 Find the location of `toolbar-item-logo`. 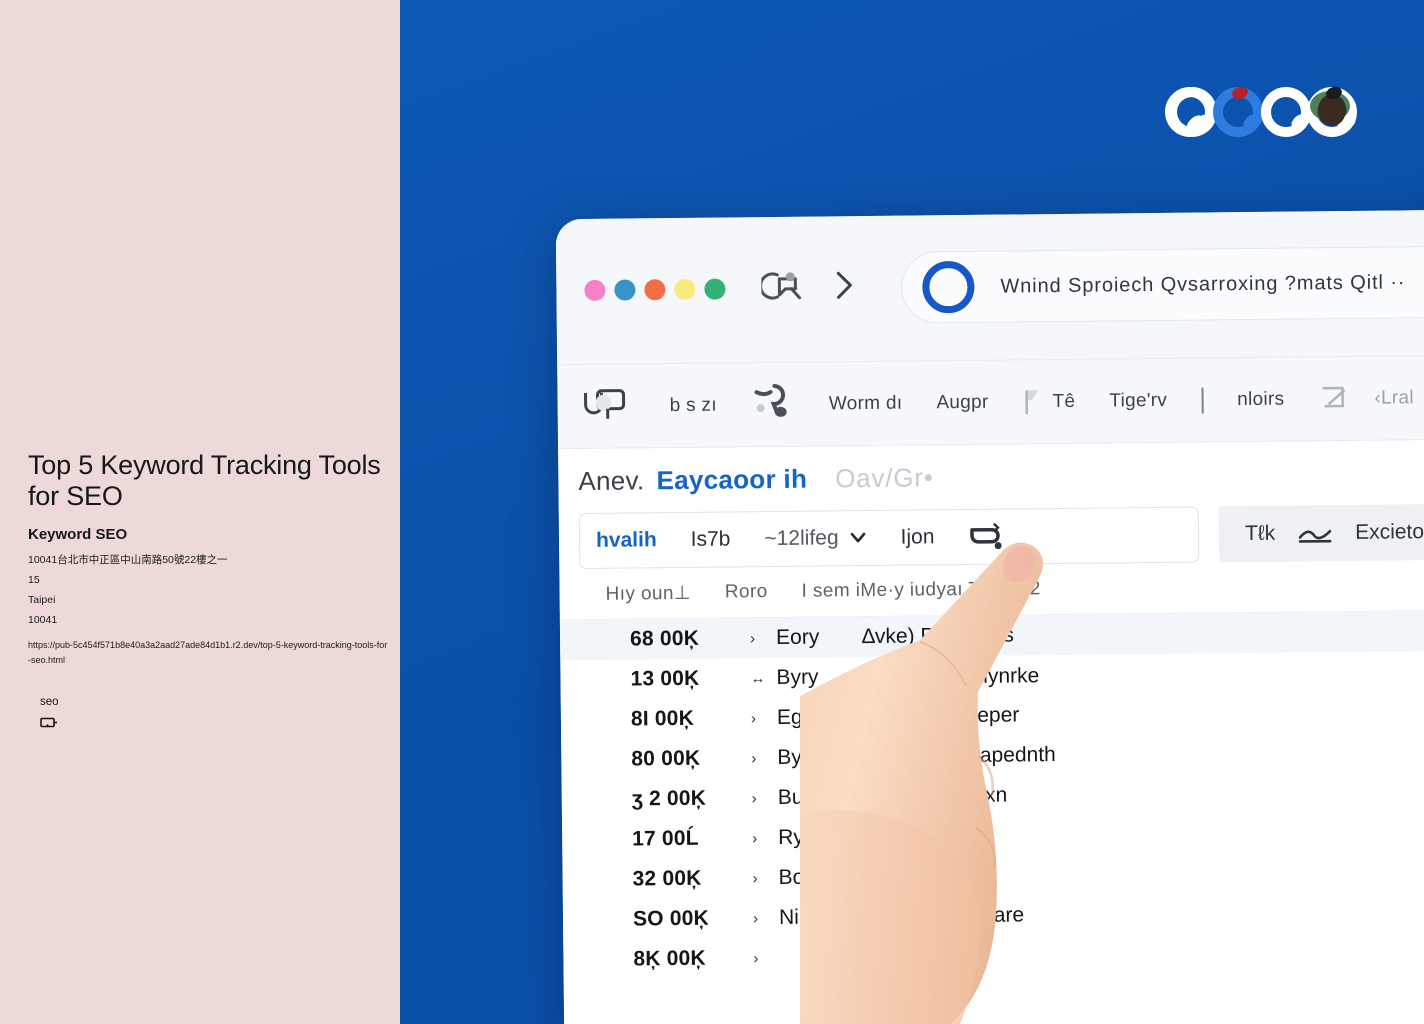

toolbar-item-logo is located at coordinates (606, 406).